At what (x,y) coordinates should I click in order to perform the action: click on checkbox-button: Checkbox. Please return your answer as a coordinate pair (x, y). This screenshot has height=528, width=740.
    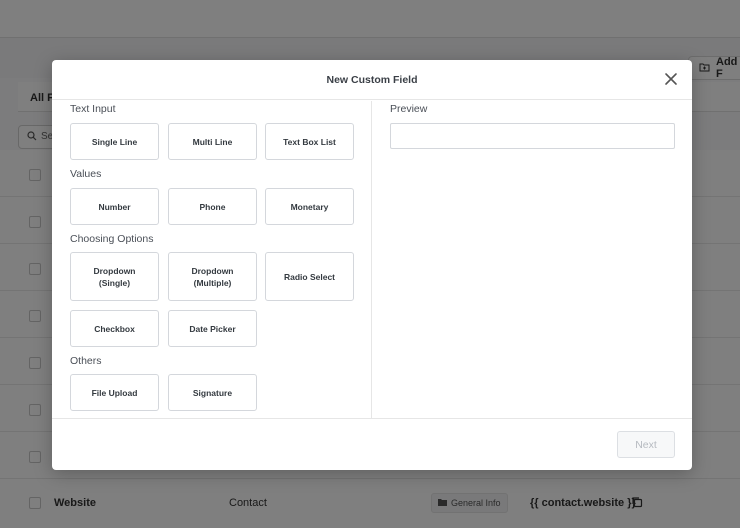
    Looking at the image, I should click on (114, 328).